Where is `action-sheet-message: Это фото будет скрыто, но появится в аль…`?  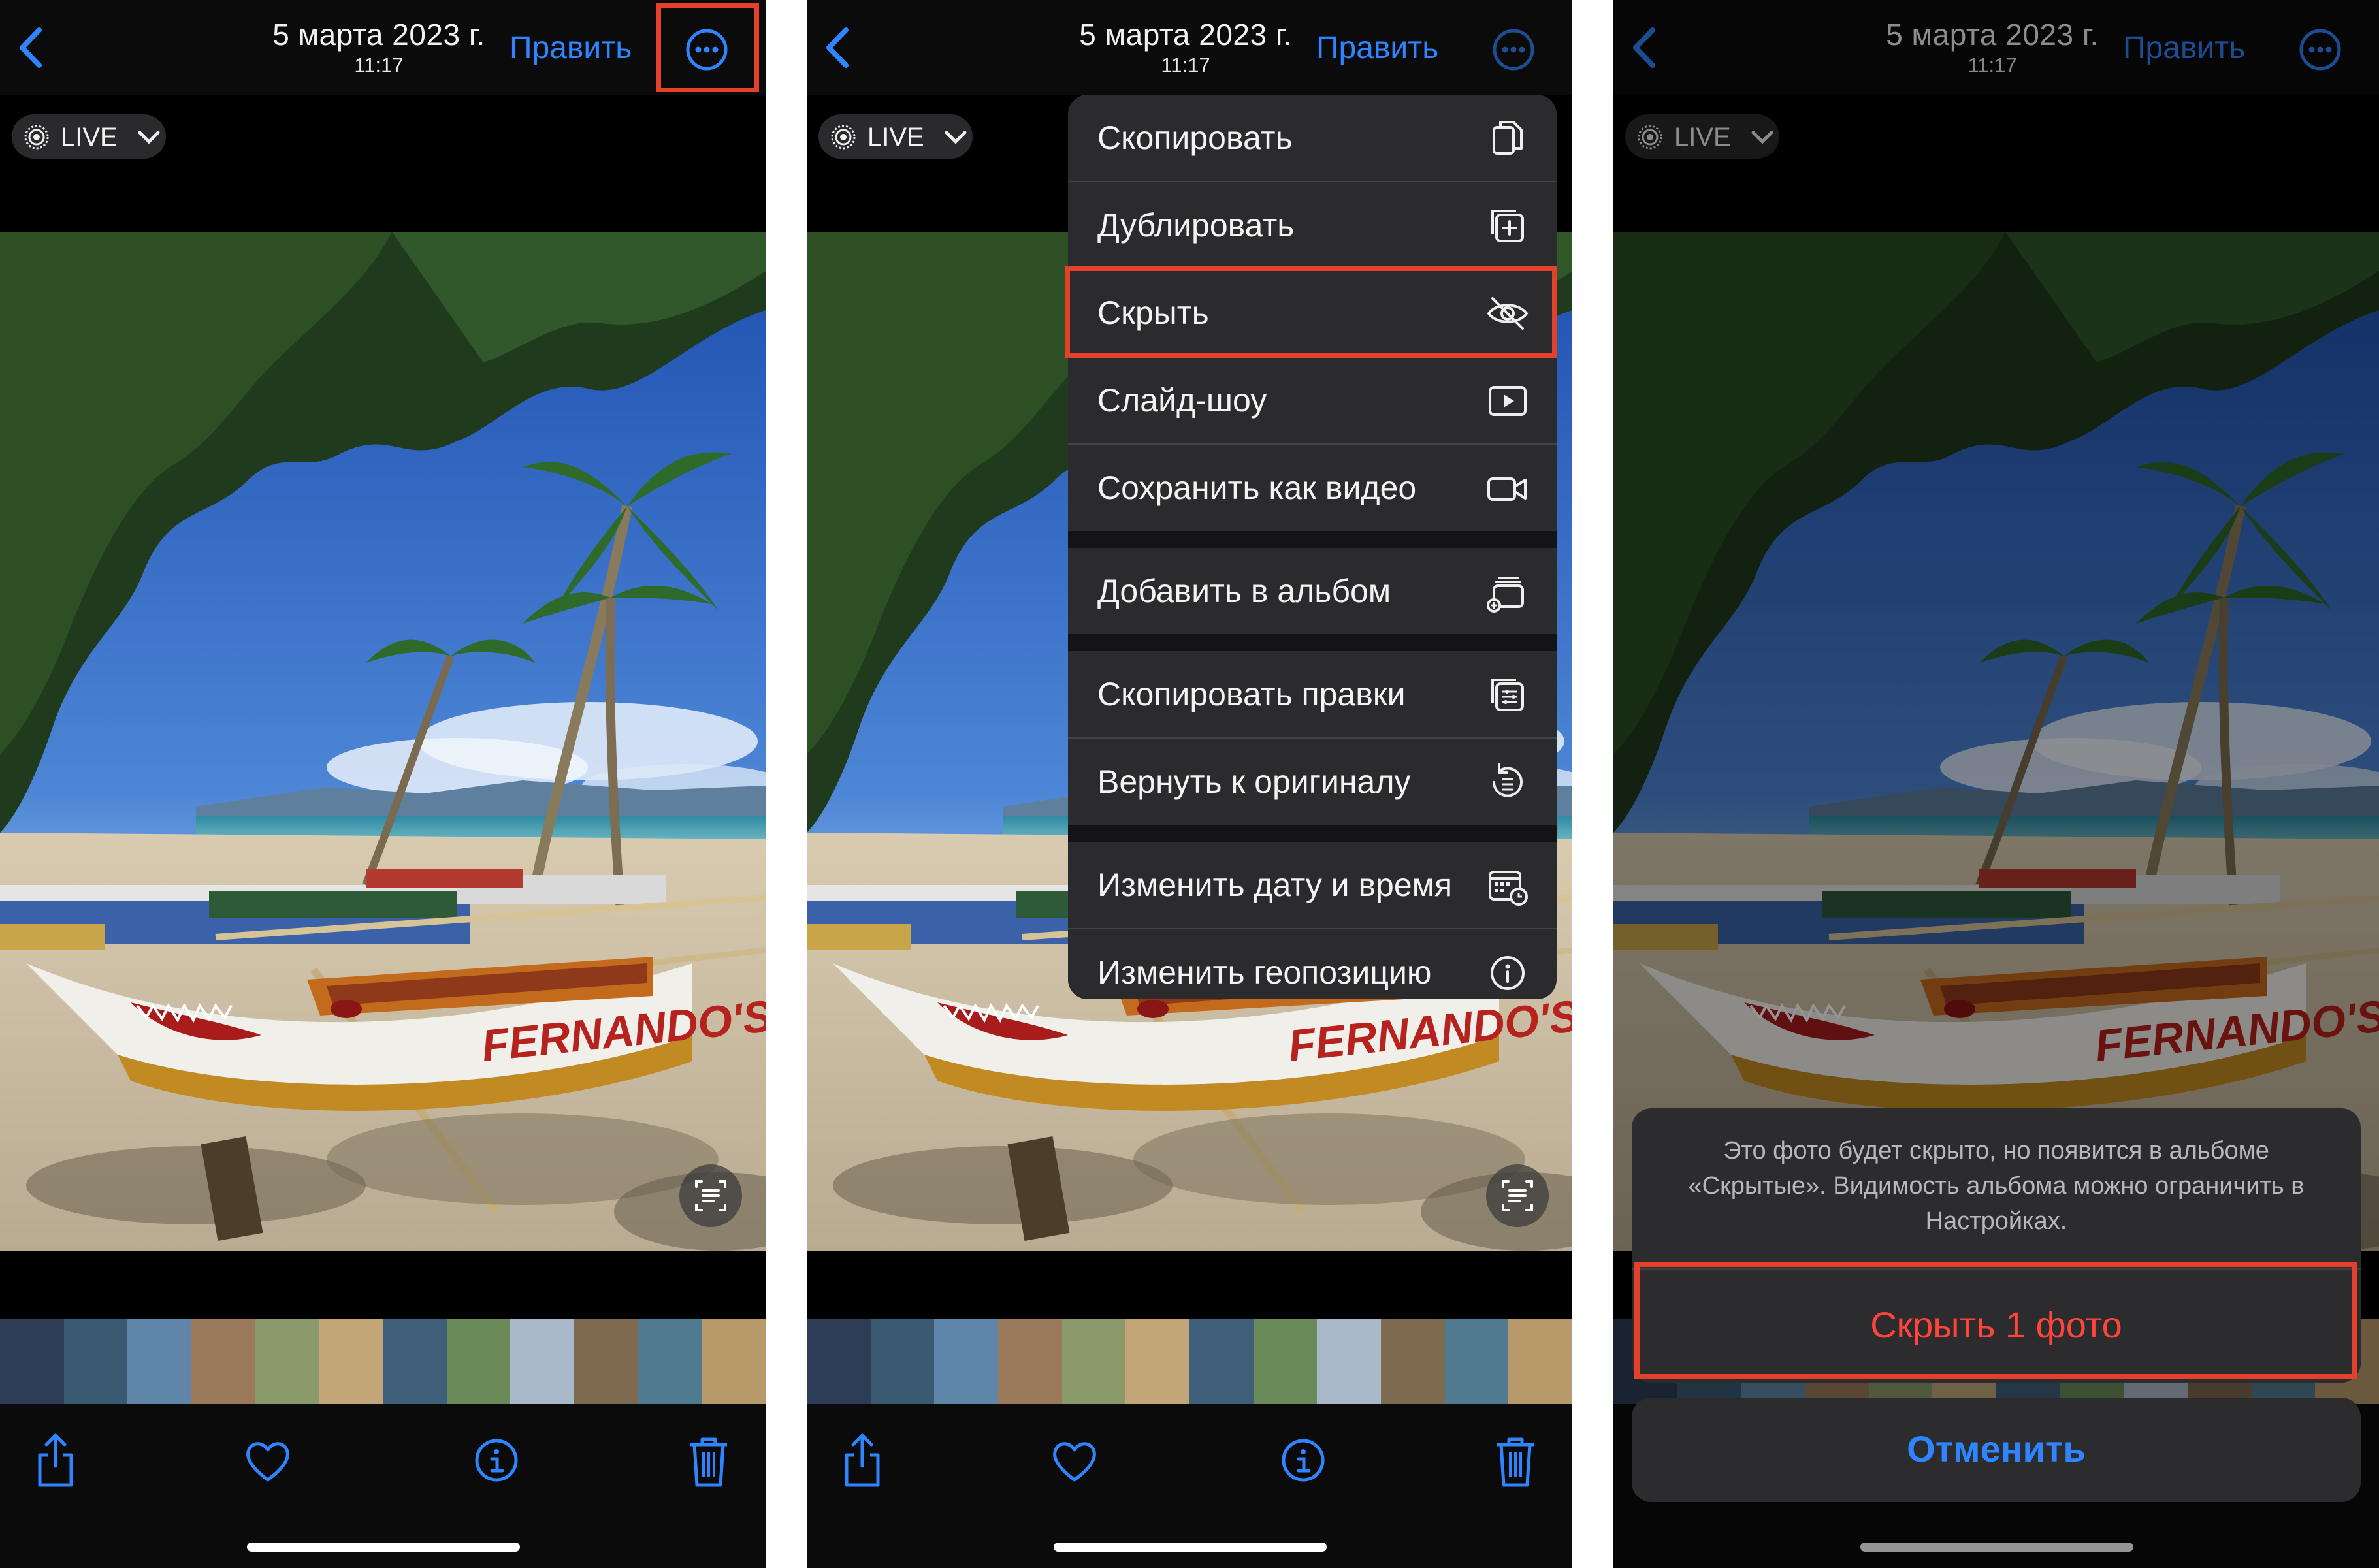
action-sheet-message: Это фото будет скрыто, но появится в аль… is located at coordinates (1997, 1186).